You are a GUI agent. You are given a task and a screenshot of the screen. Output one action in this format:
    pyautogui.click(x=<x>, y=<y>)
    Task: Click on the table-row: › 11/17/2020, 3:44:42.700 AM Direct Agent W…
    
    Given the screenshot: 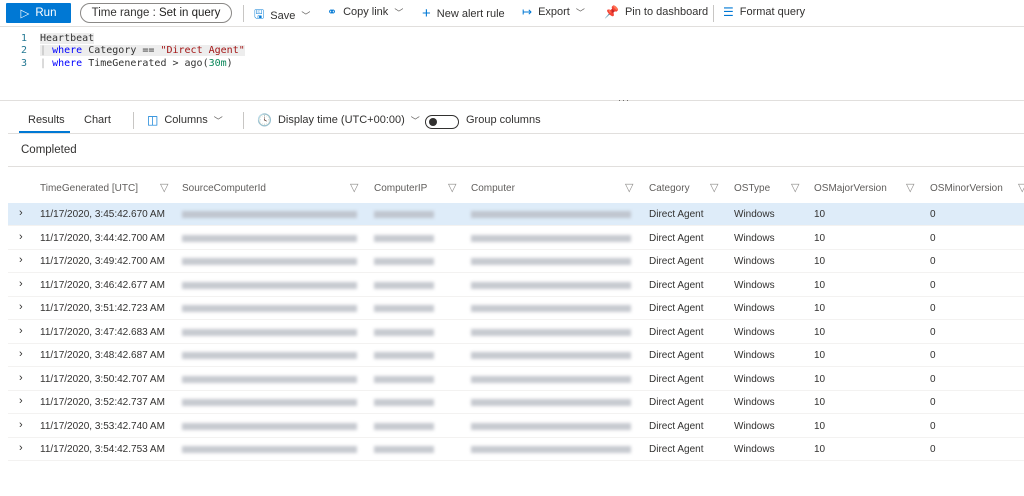 What is the action you would take?
    pyautogui.click(x=516, y=238)
    